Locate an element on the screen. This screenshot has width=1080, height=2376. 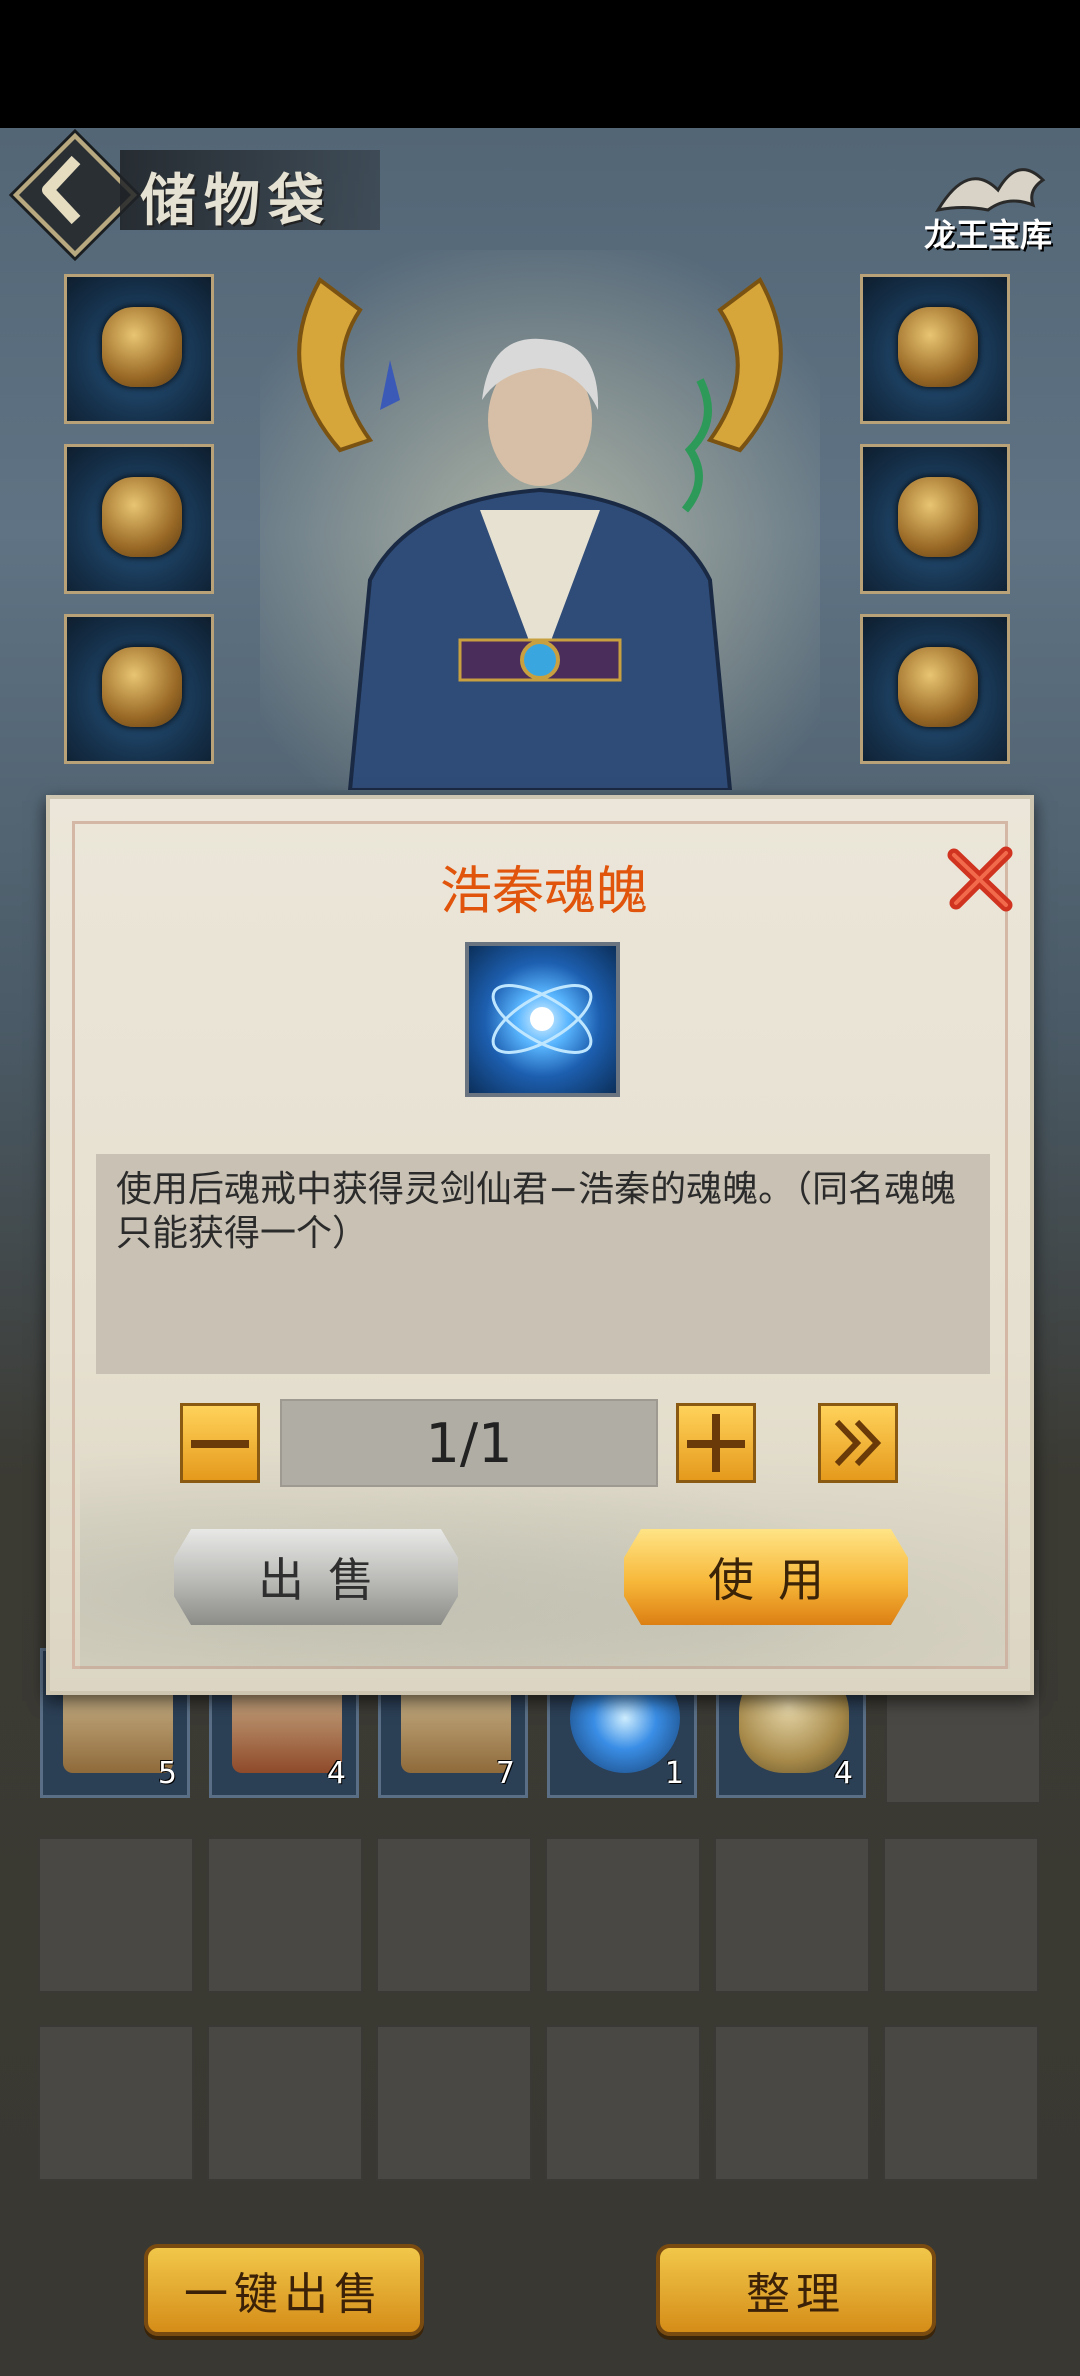
sell-all-button: 一键出售 is located at coordinates (284, 2290).